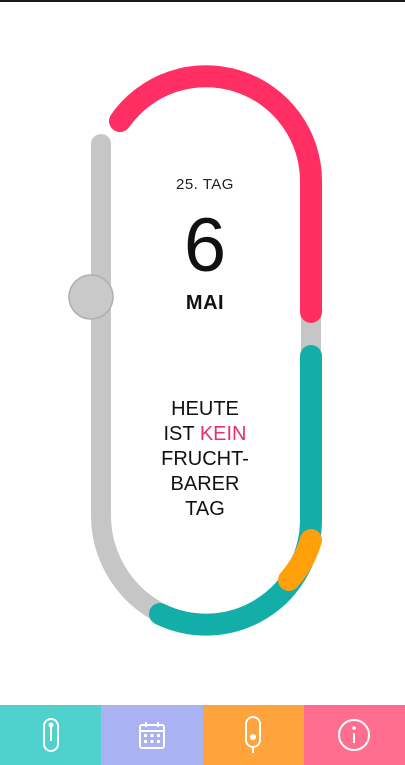 Image resolution: width=405 pixels, height=765 pixels. I want to click on fertility-message: HEUTE IST KEIN FRUCHT- BARER TAG, so click(205, 459).